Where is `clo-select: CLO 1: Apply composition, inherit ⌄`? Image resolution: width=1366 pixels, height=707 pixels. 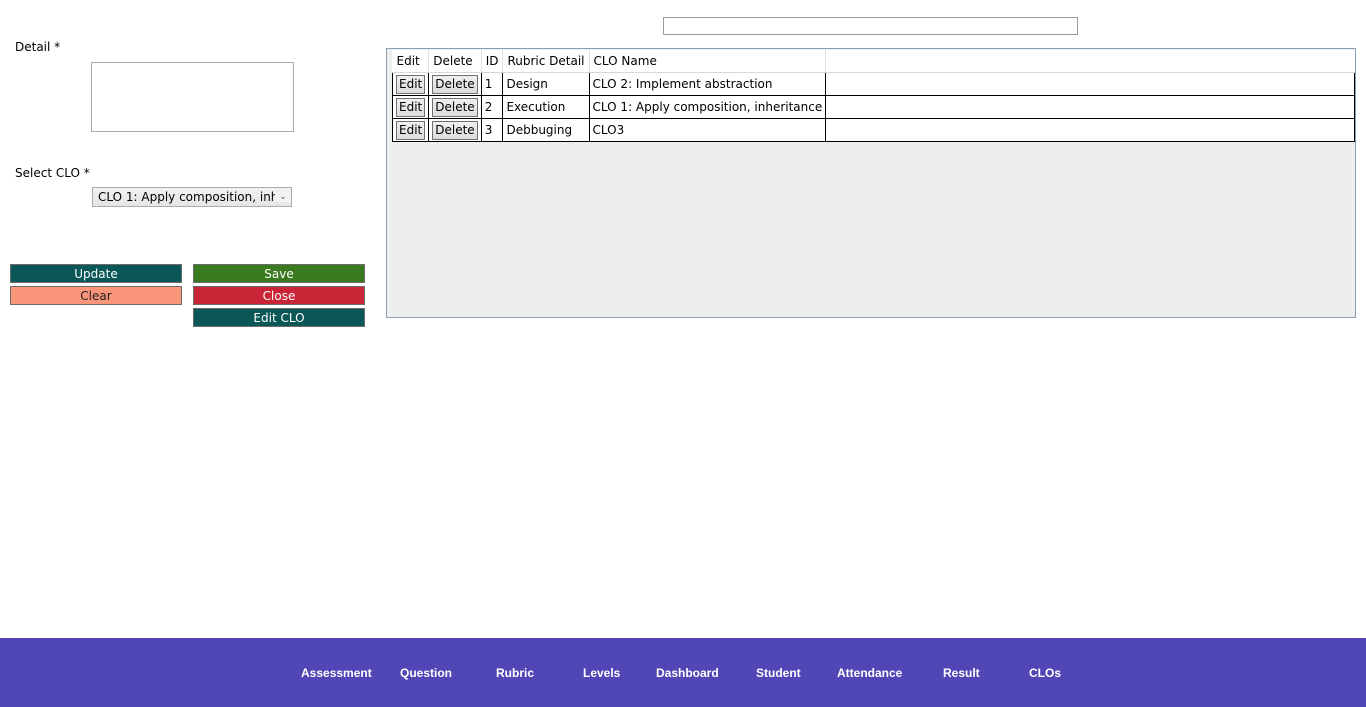 clo-select: CLO 1: Apply composition, inherit ⌄ is located at coordinates (192, 197).